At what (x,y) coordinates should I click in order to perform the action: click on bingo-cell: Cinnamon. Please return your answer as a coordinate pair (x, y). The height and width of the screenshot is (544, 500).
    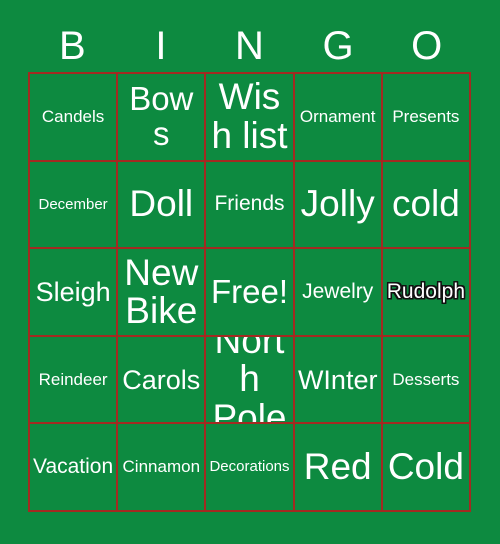
    Looking at the image, I should click on (162, 468).